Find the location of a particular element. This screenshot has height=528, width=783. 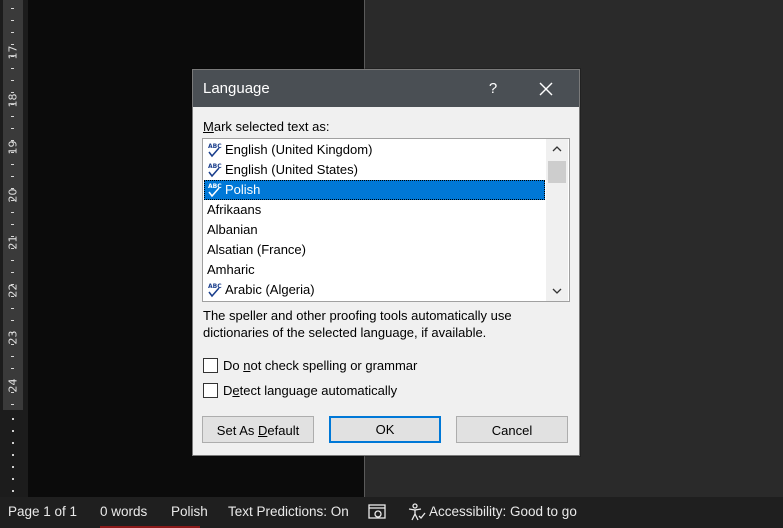

language-list-item: Alsatian (France) is located at coordinates (374, 250).